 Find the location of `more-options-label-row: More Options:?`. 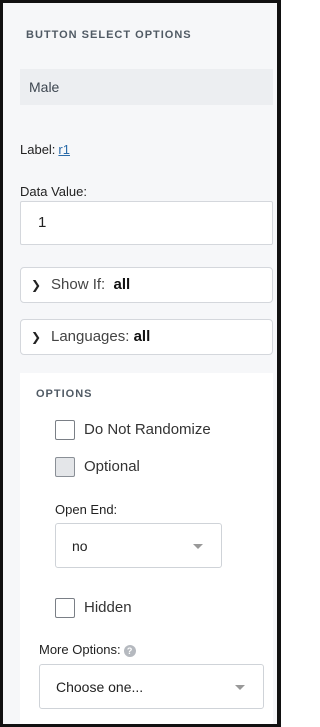

more-options-label-row: More Options:? is located at coordinates (87, 649).